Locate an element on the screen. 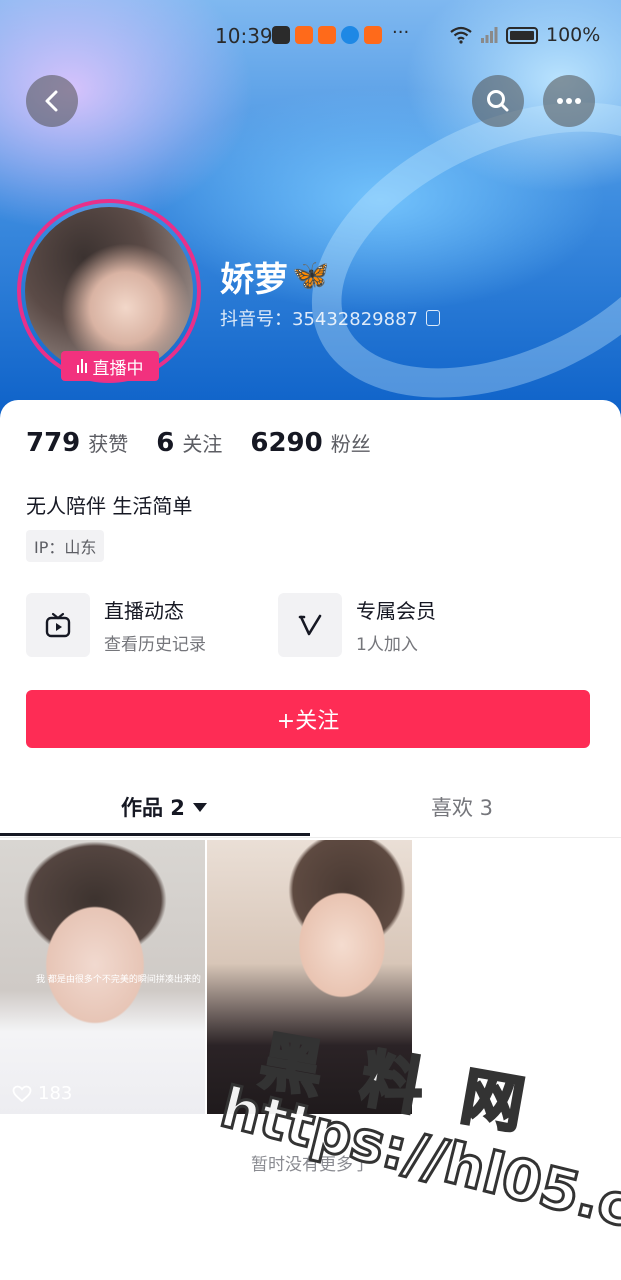  battery-percent: 100% is located at coordinates (573, 35).